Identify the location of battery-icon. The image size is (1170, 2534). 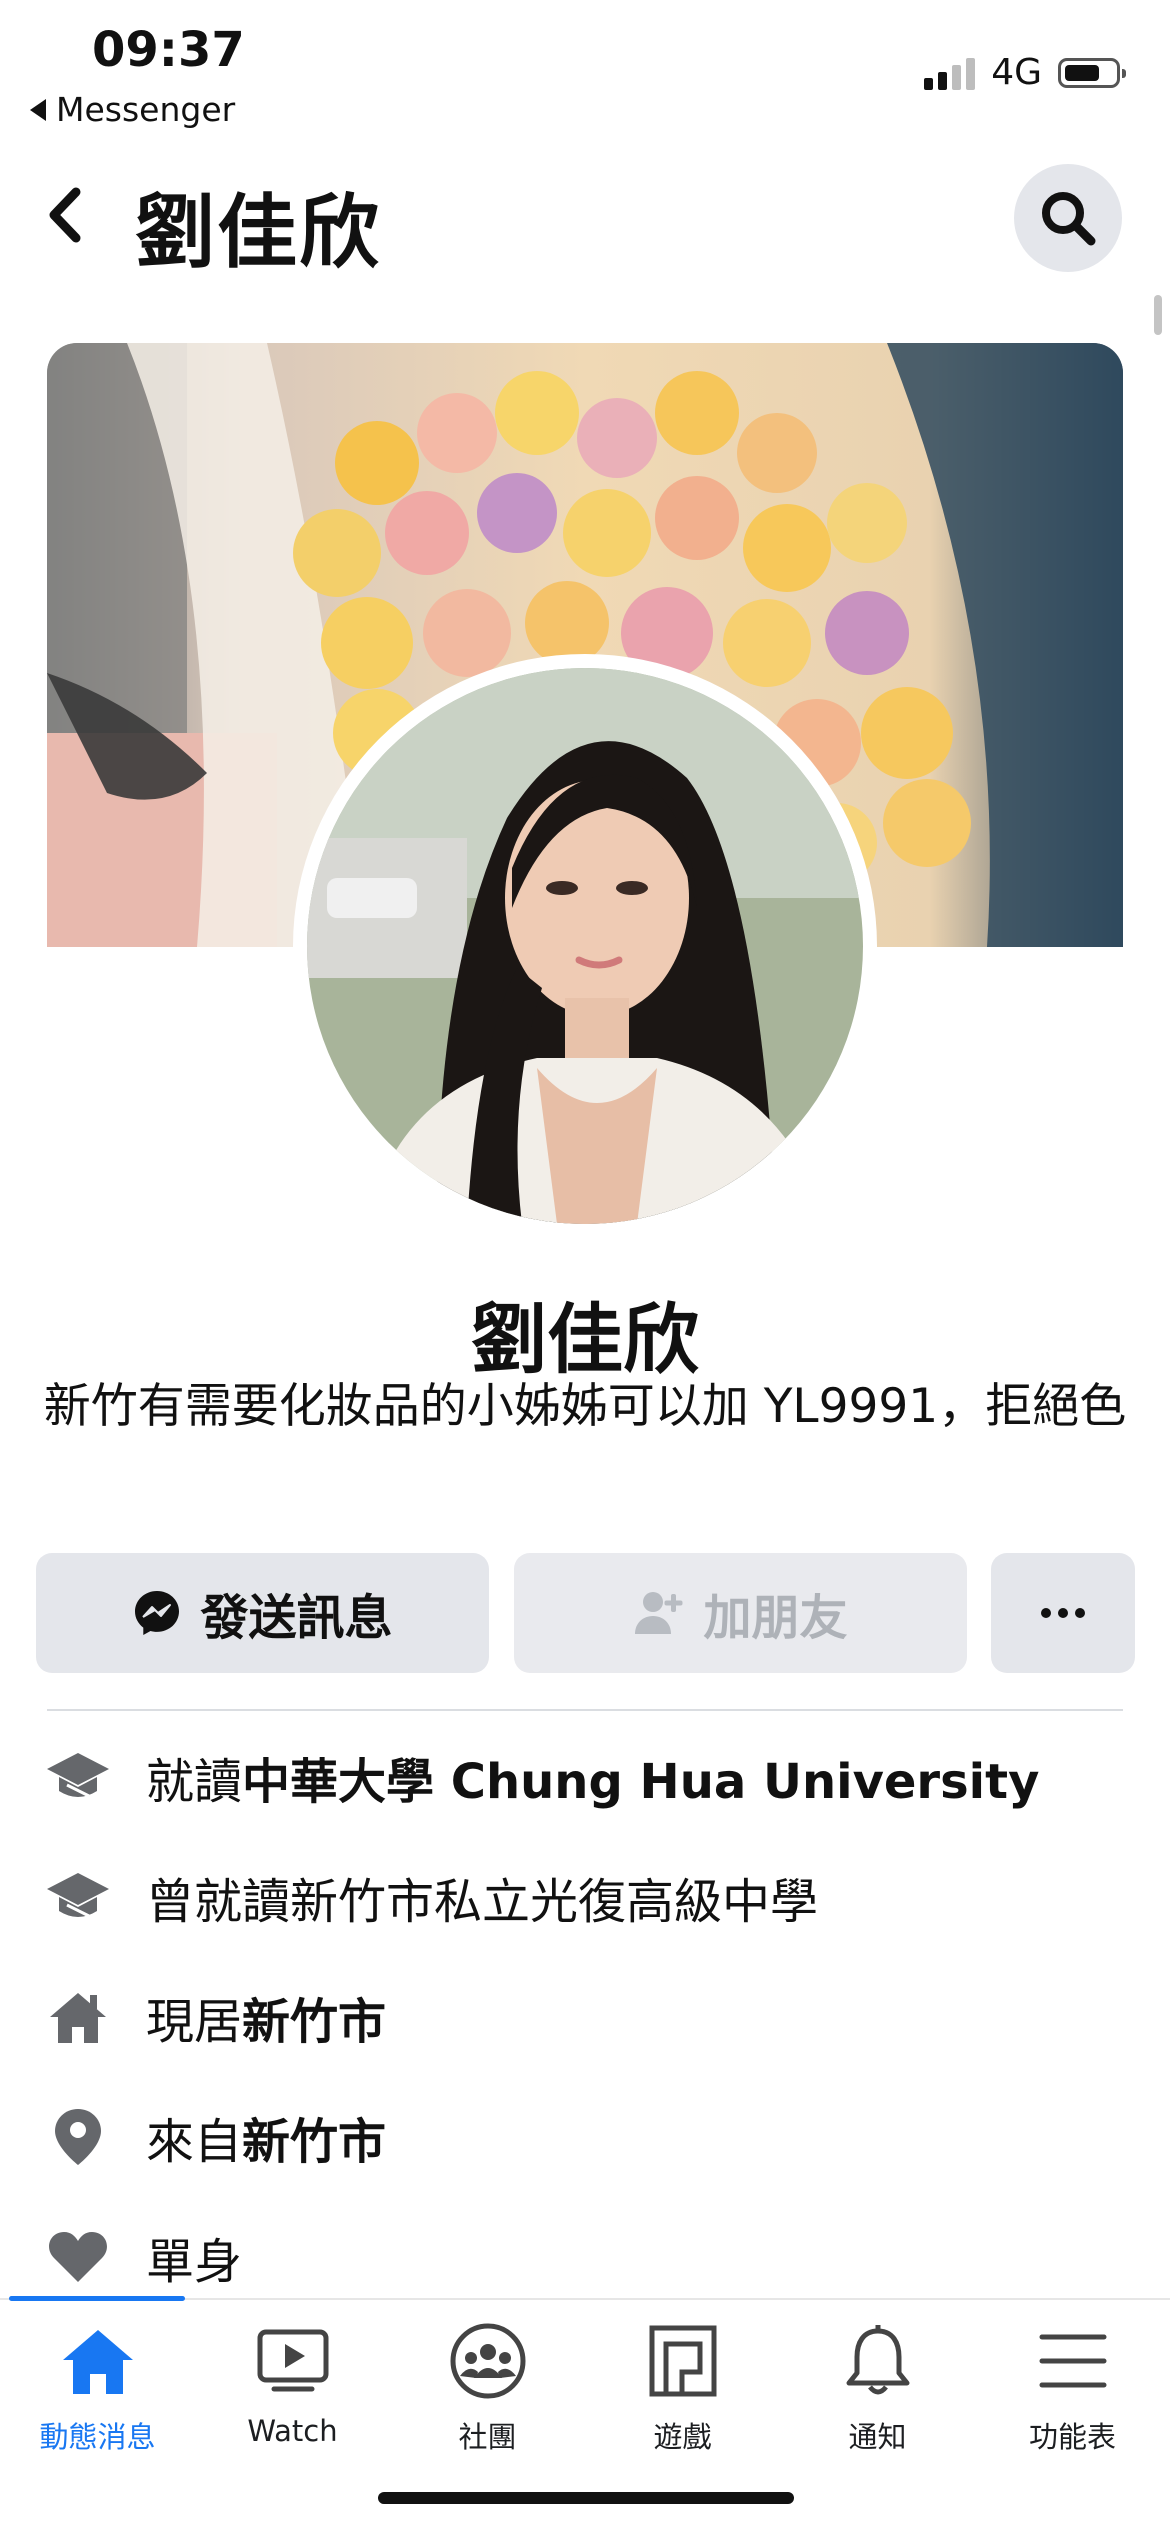
(1092, 72).